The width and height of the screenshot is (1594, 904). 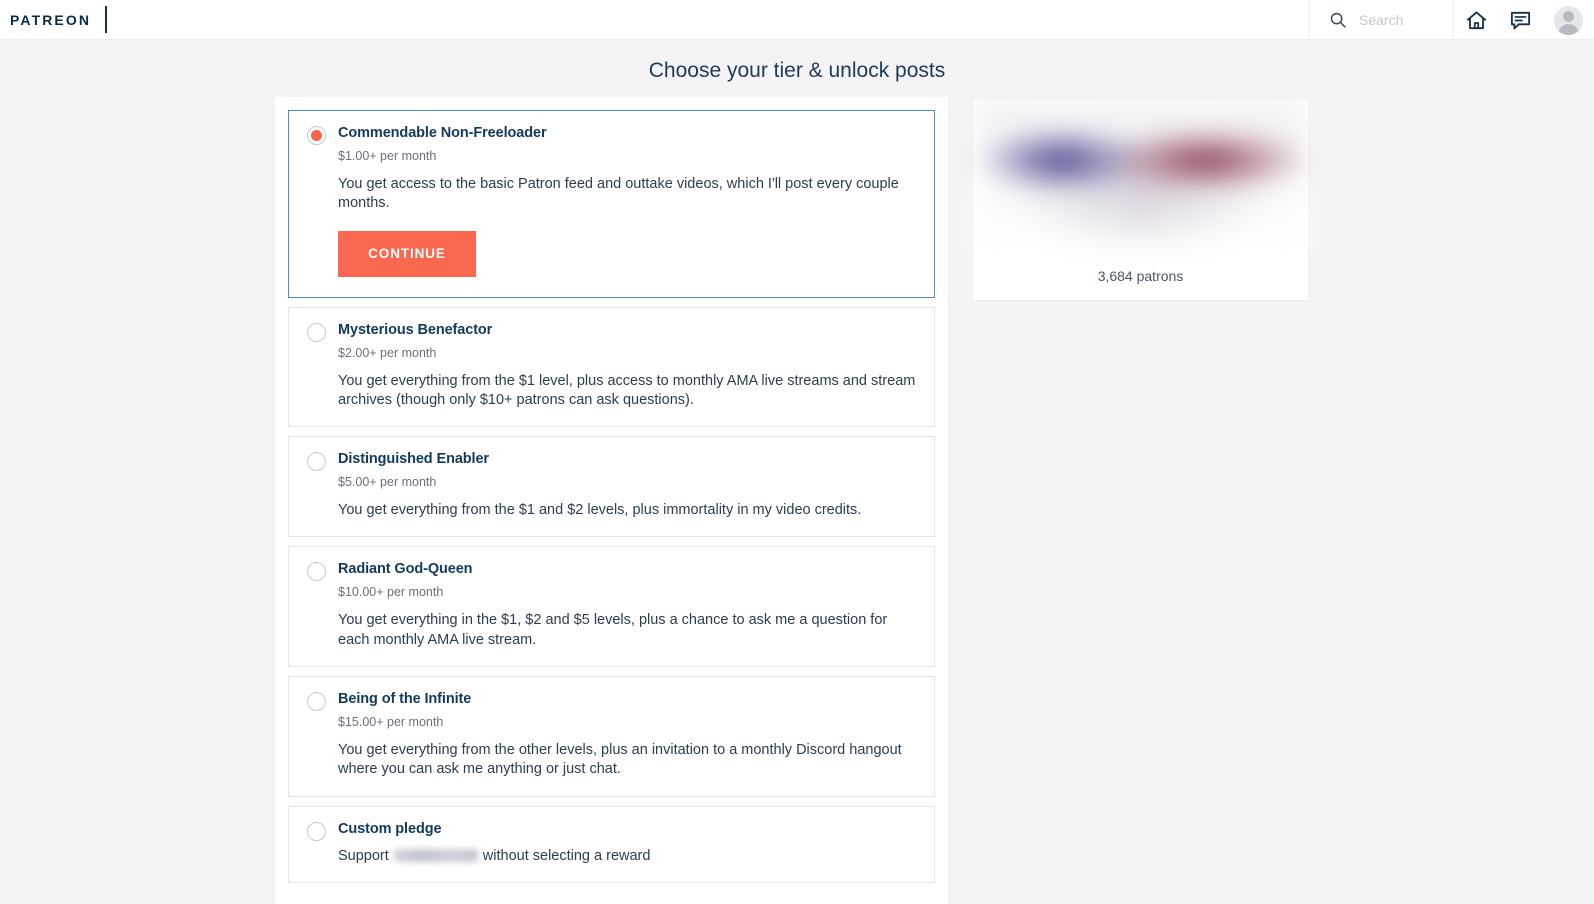 I want to click on custom-pledge-line: Support without selecting a reward, so click(x=627, y=856).